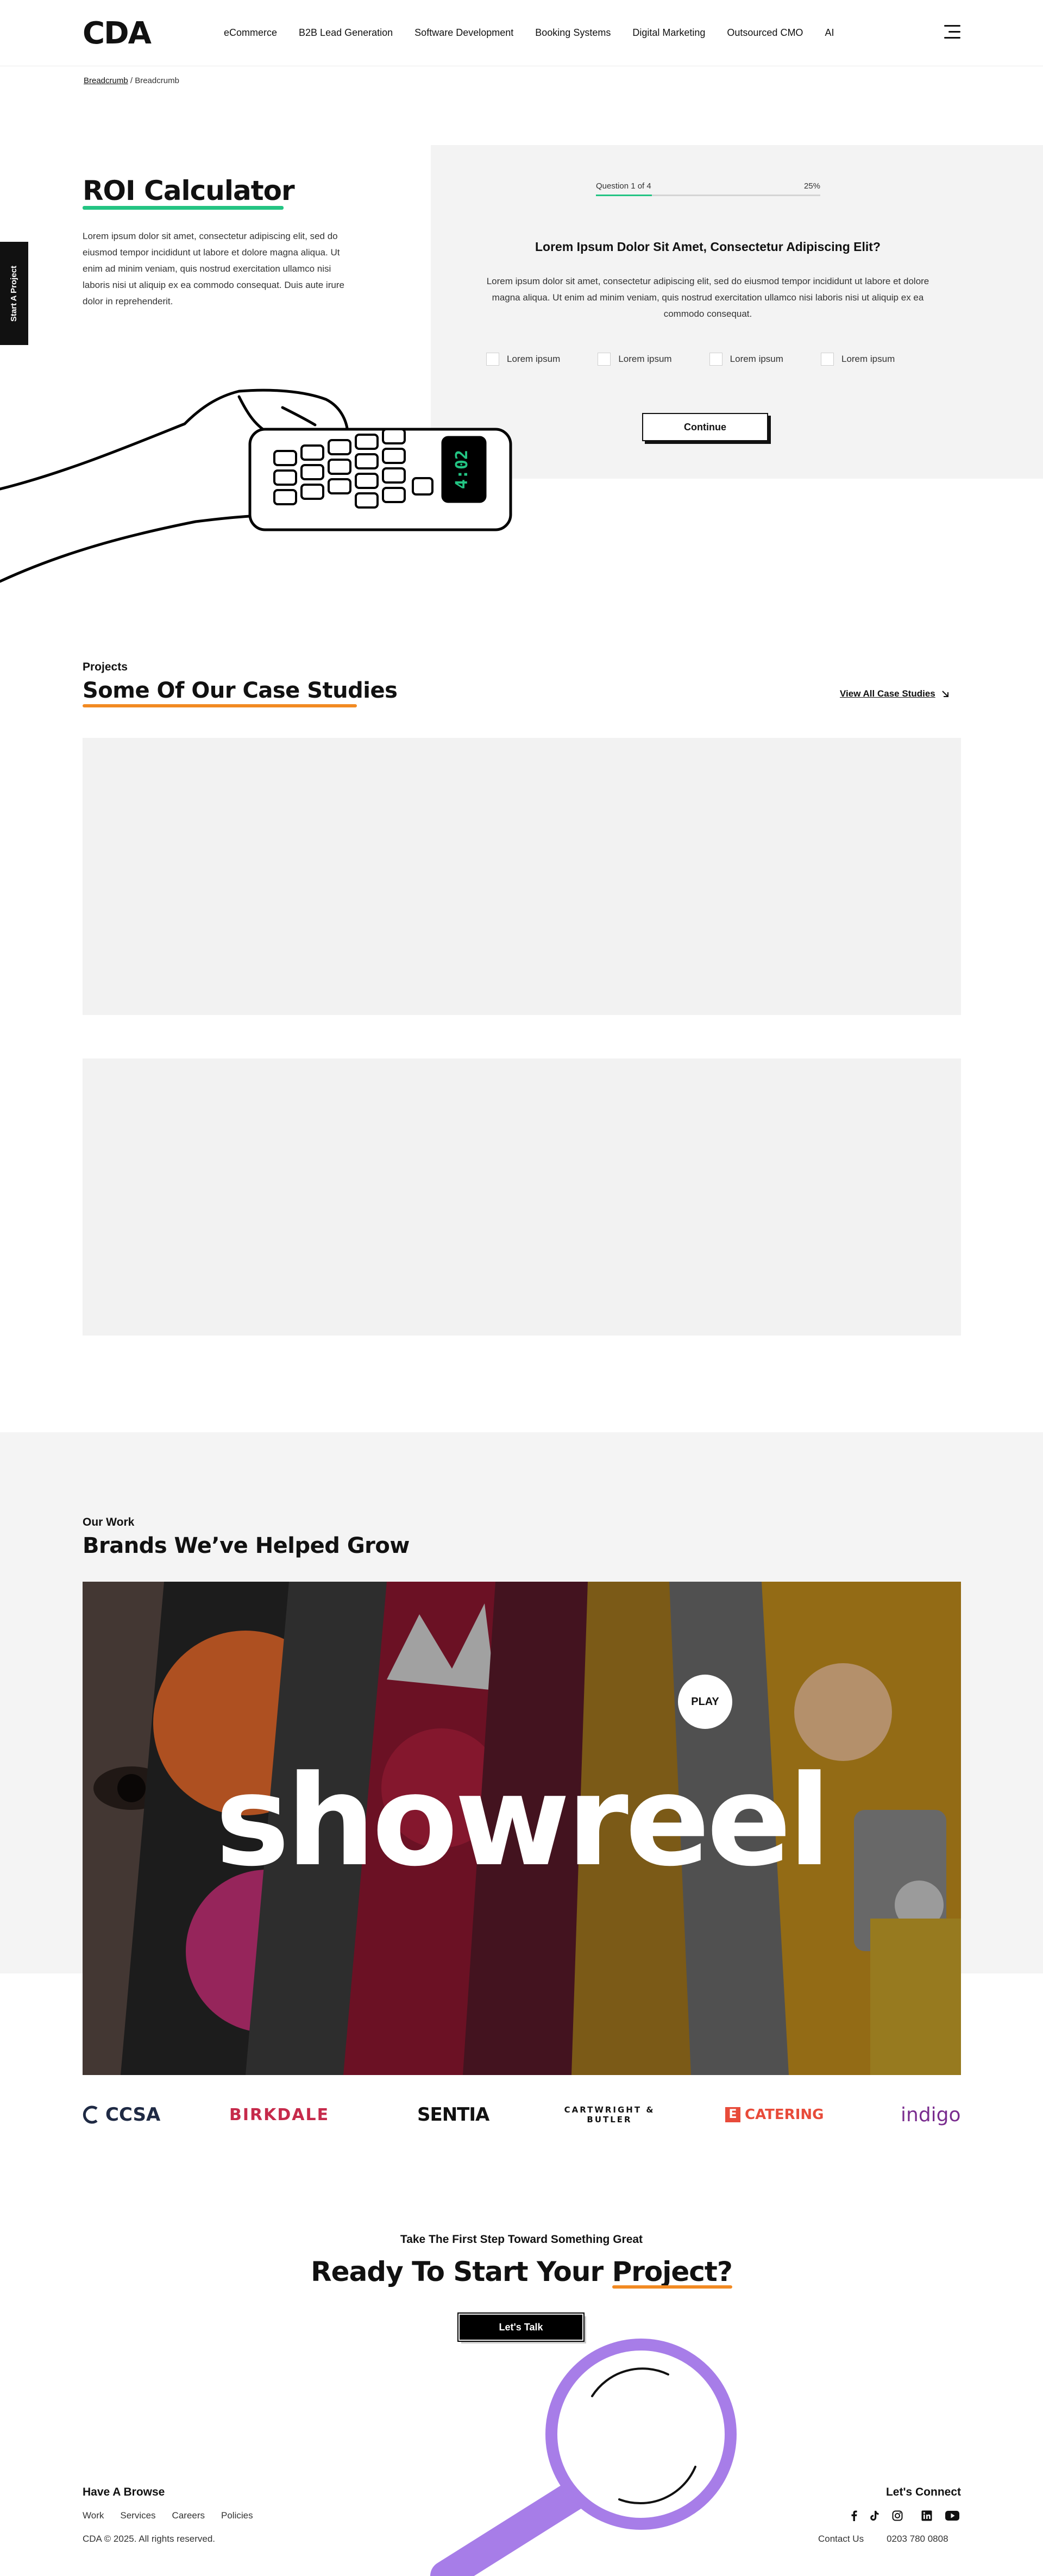  I want to click on brand-name: CATERING, so click(784, 2115).